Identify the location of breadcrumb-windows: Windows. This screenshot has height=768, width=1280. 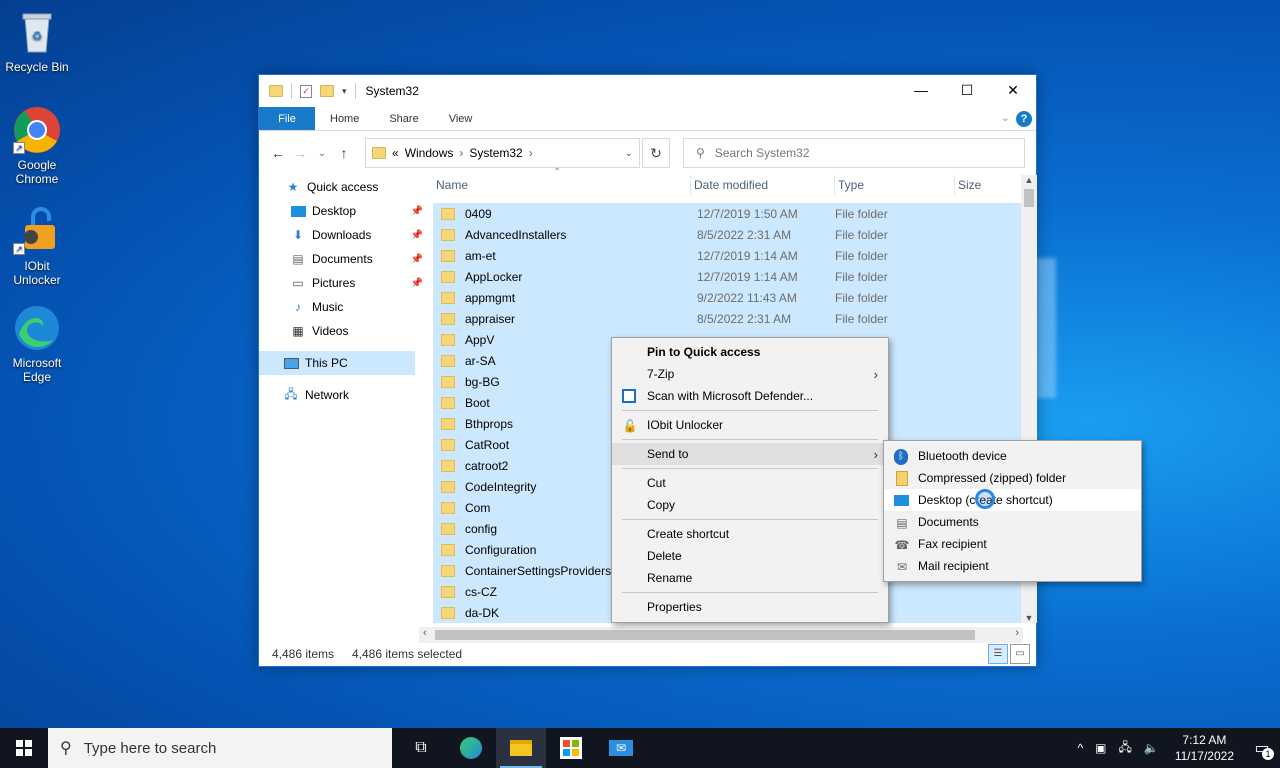
(429, 153).